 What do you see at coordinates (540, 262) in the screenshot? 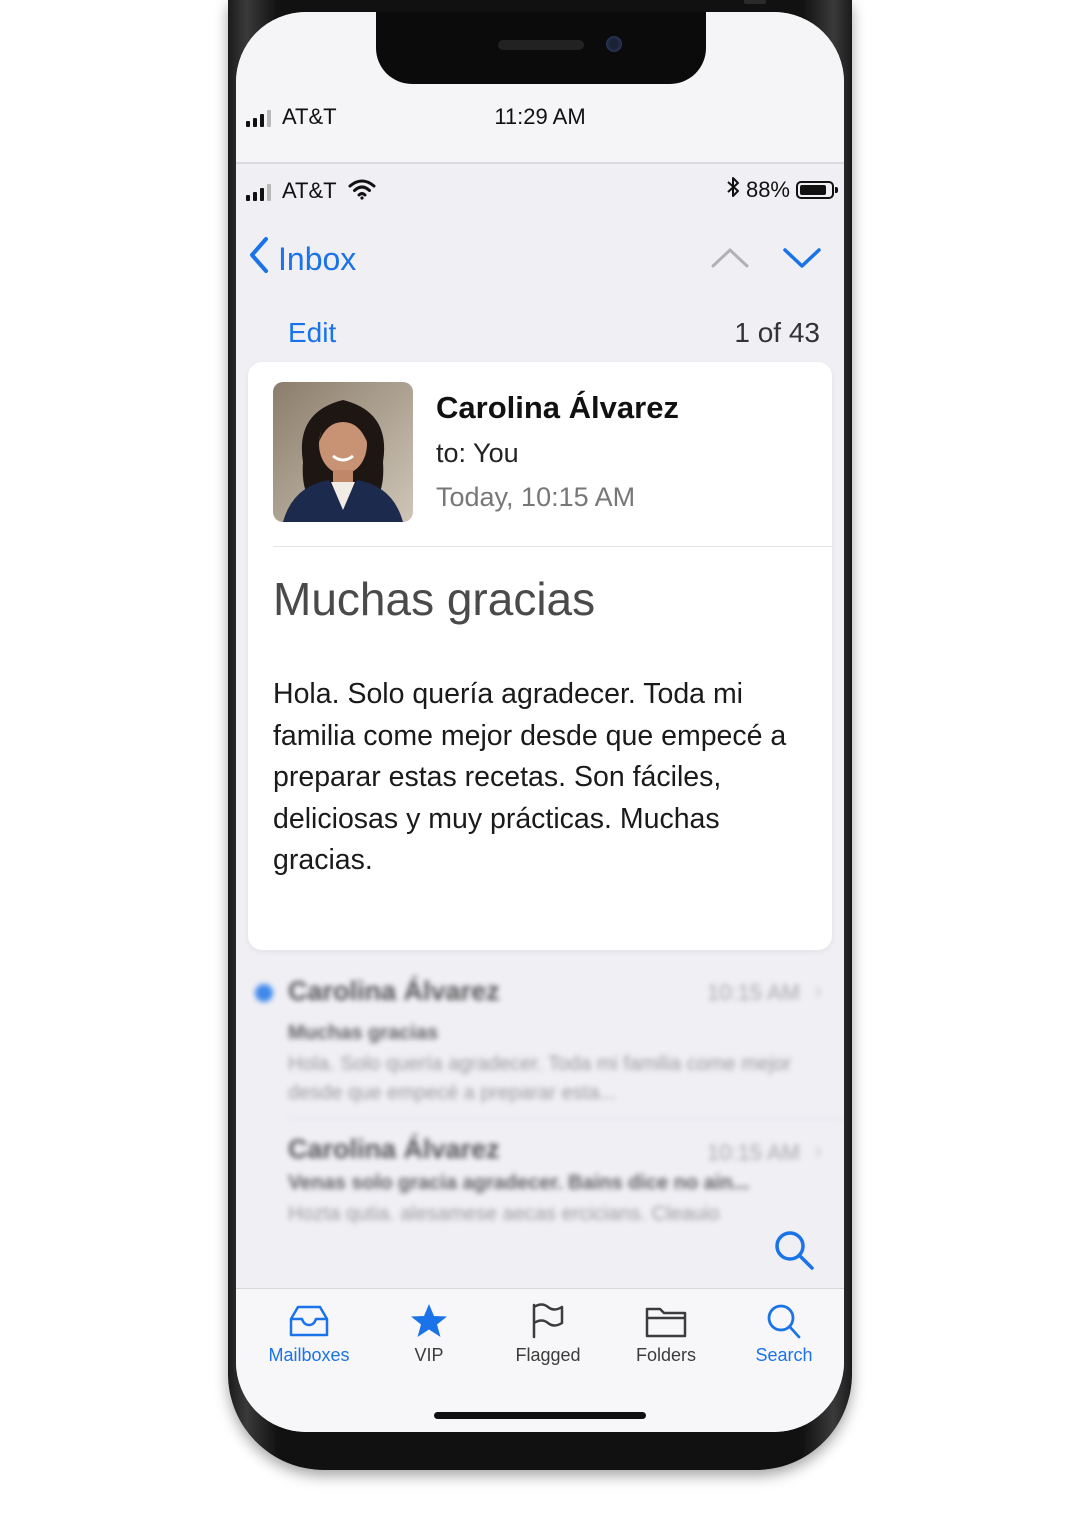
I see `mail-nav-bar: Inbox` at bounding box center [540, 262].